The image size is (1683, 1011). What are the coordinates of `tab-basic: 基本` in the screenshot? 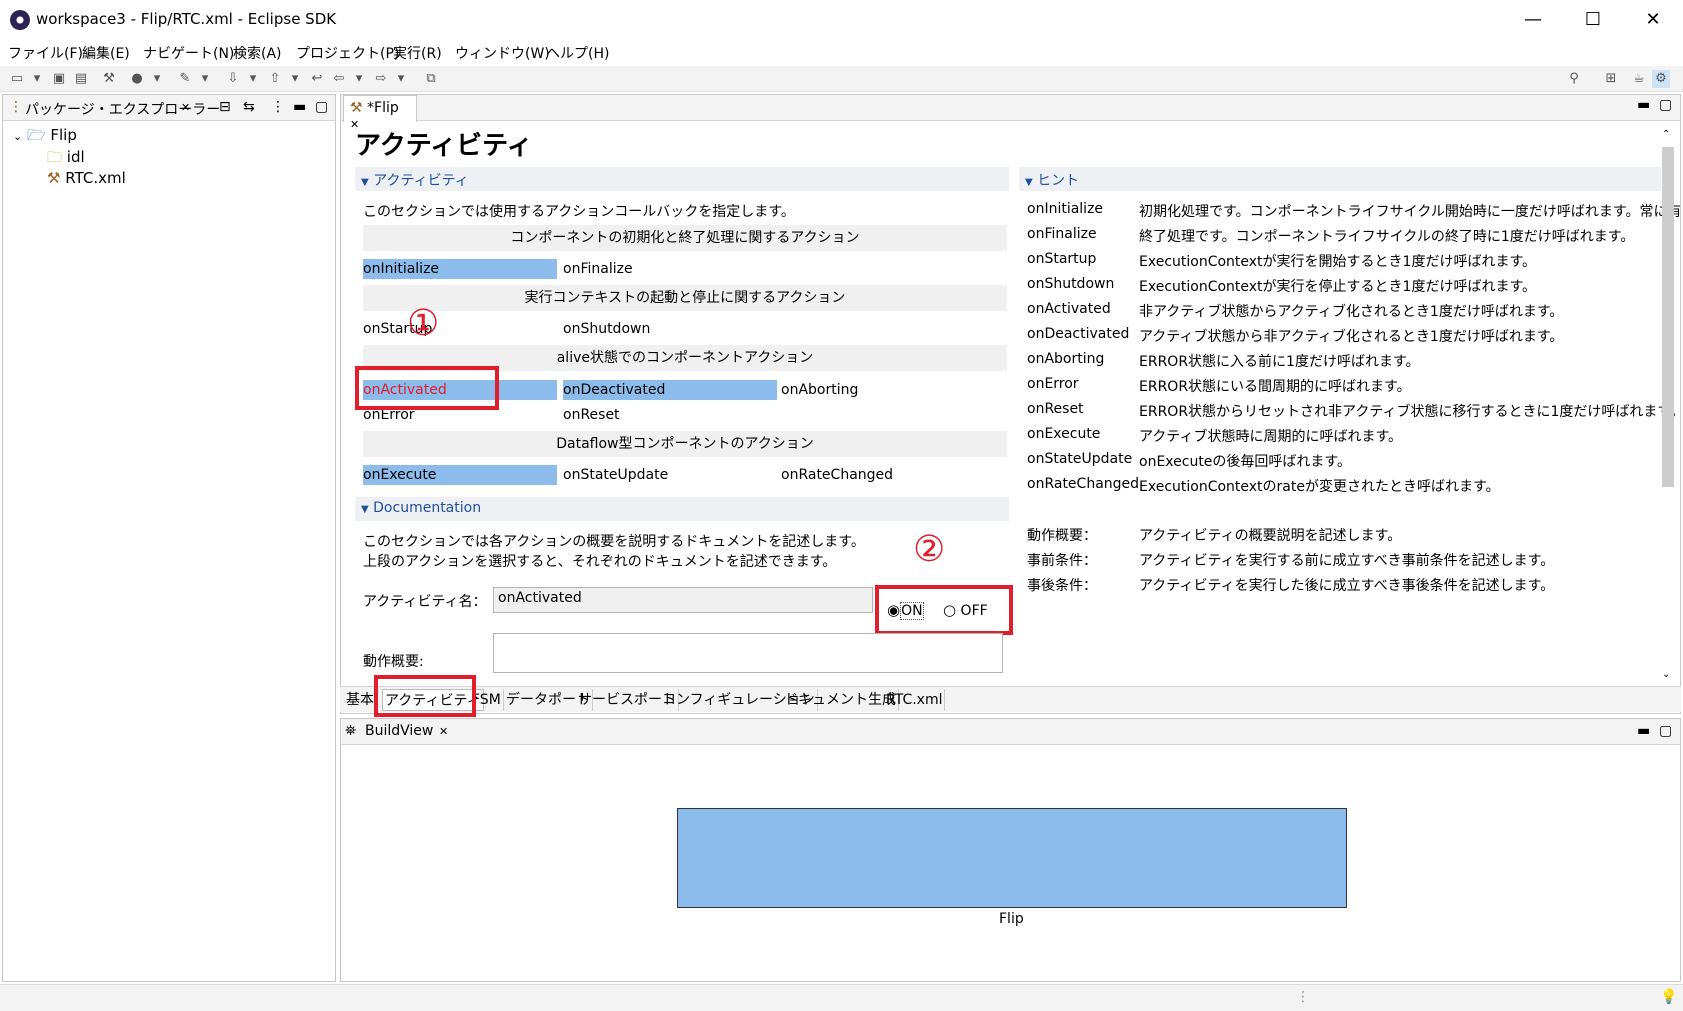 It's located at (360, 700).